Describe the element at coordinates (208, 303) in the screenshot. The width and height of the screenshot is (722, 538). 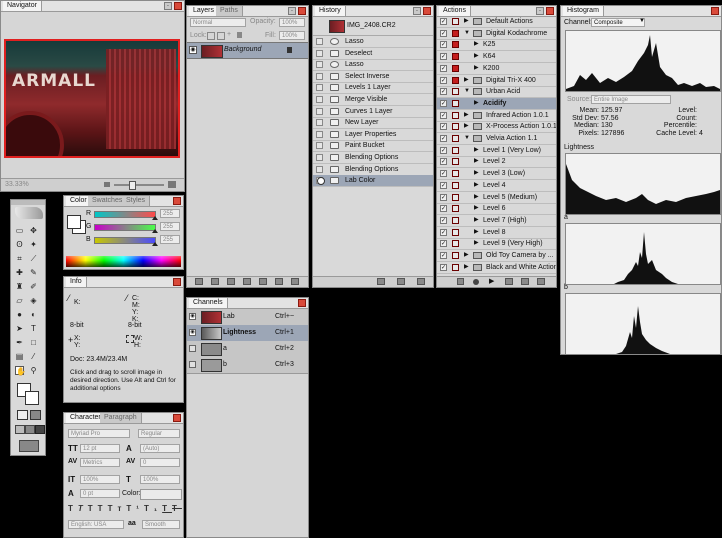
I see `tab-channels: Channels` at that location.